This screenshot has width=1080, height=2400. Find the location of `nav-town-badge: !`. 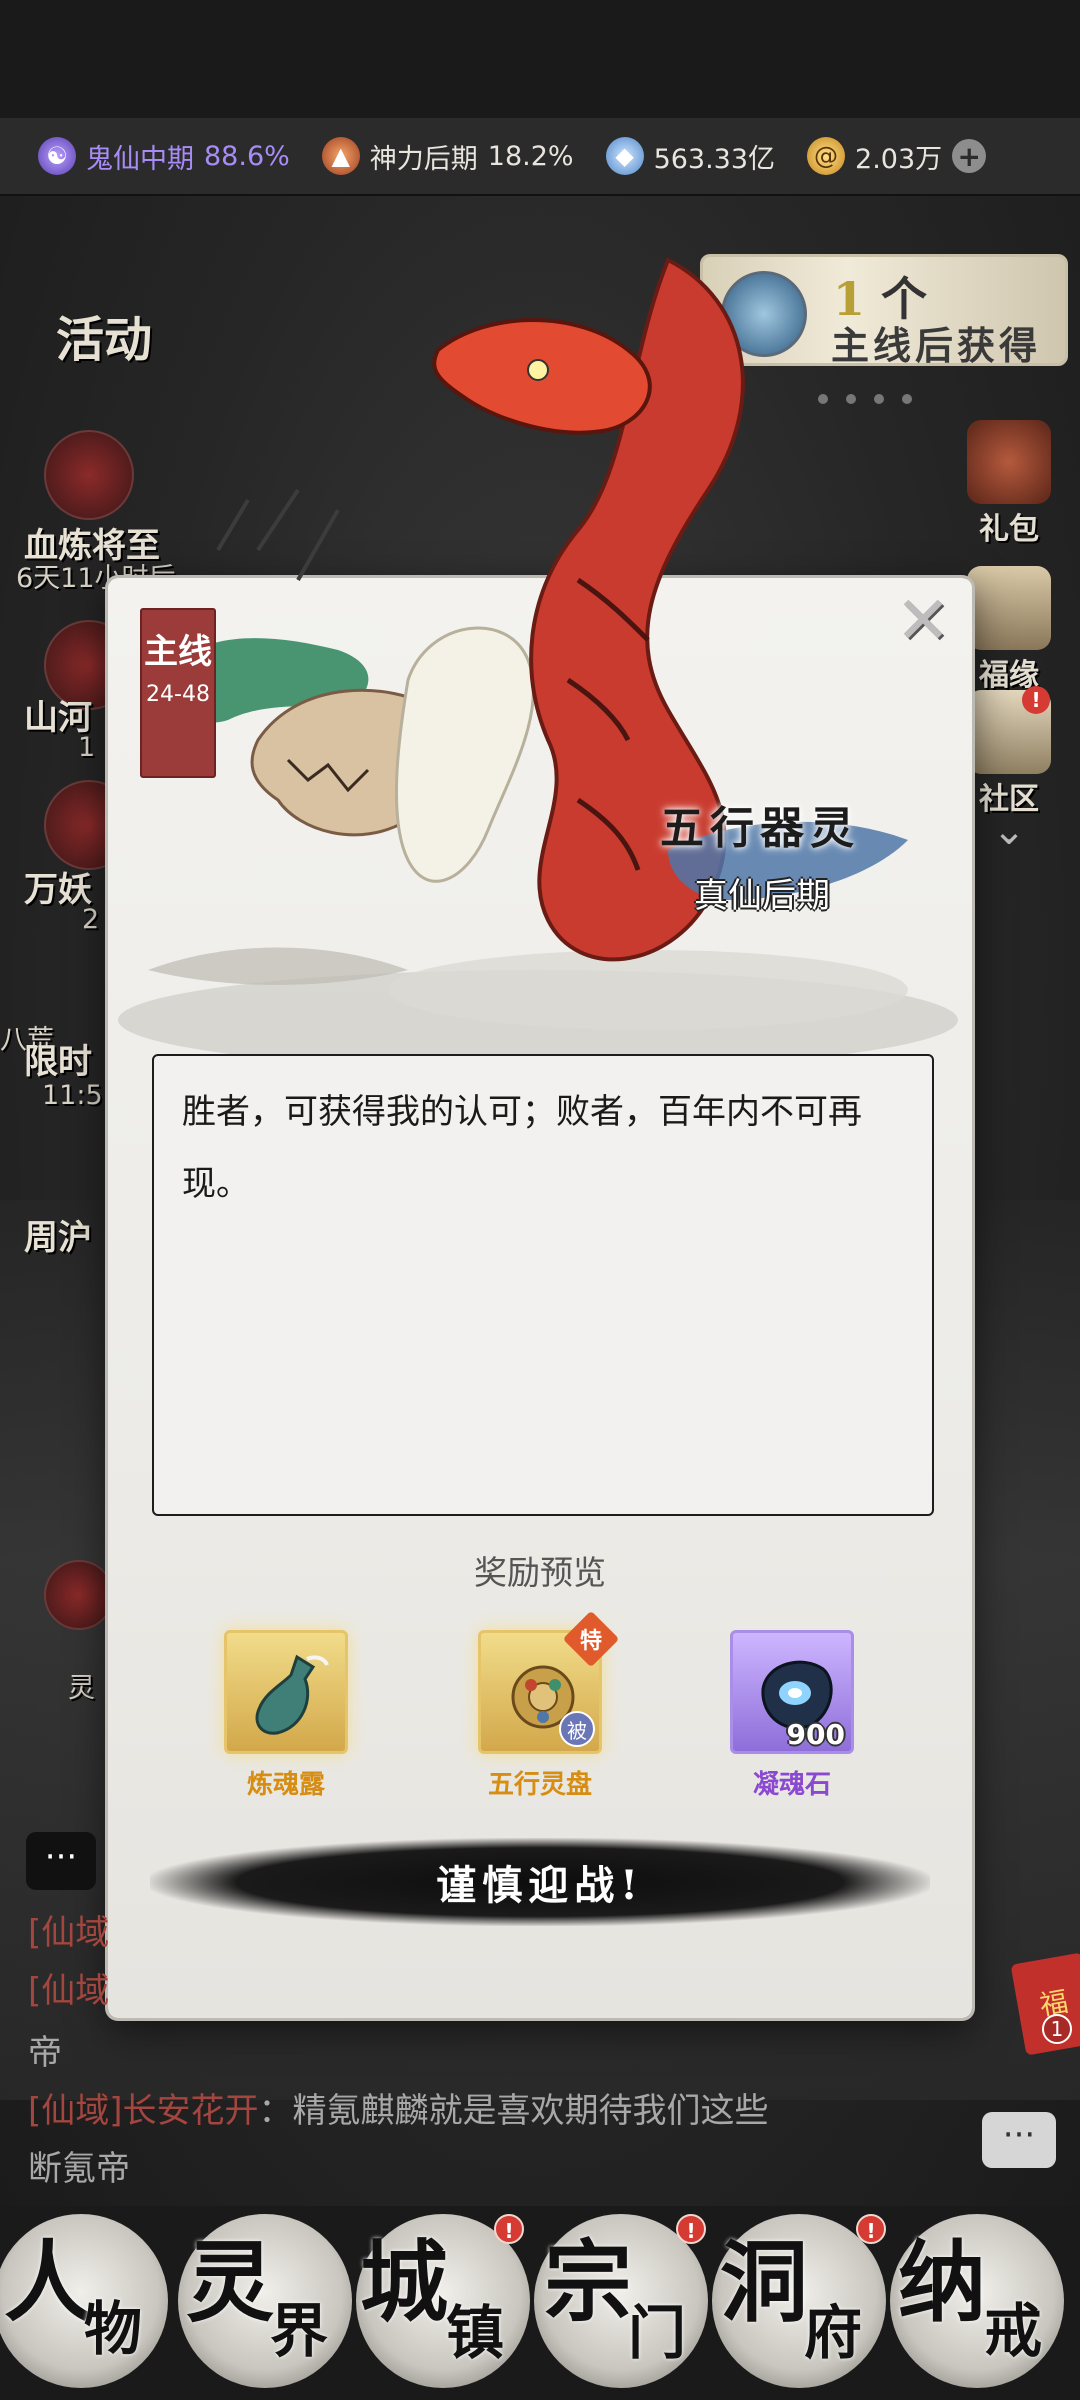

nav-town-badge: ! is located at coordinates (509, 2229).